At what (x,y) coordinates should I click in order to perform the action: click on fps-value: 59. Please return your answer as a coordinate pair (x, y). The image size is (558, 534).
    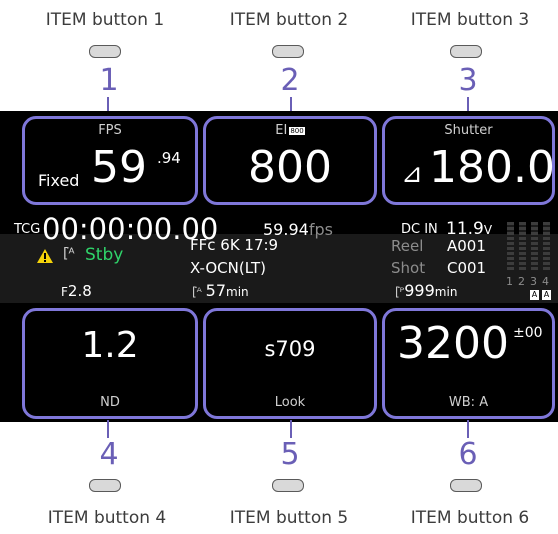
    Looking at the image, I should click on (119, 167).